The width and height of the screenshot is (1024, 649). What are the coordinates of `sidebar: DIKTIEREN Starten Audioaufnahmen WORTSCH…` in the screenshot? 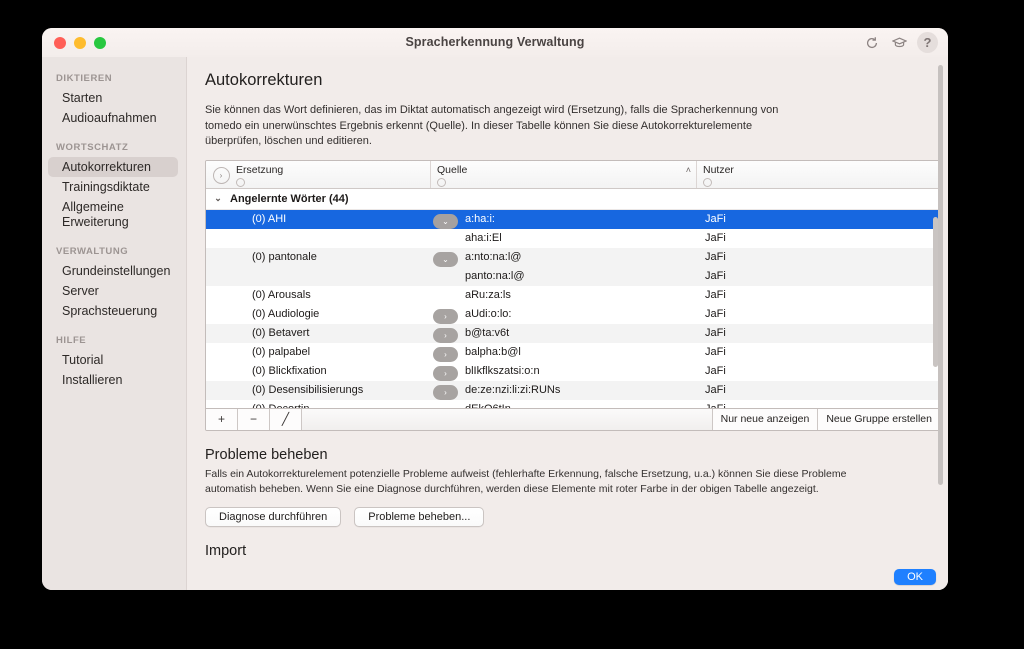 It's located at (114, 323).